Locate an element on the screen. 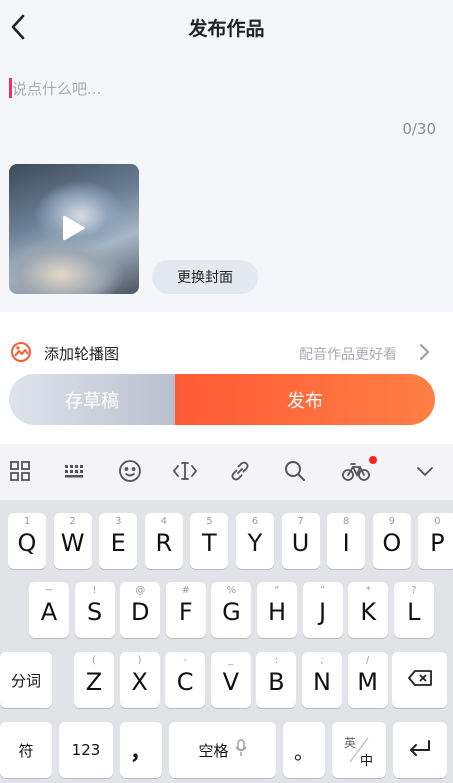 Image resolution: width=453 pixels, height=783 pixels. key-letter: L is located at coordinates (414, 612).